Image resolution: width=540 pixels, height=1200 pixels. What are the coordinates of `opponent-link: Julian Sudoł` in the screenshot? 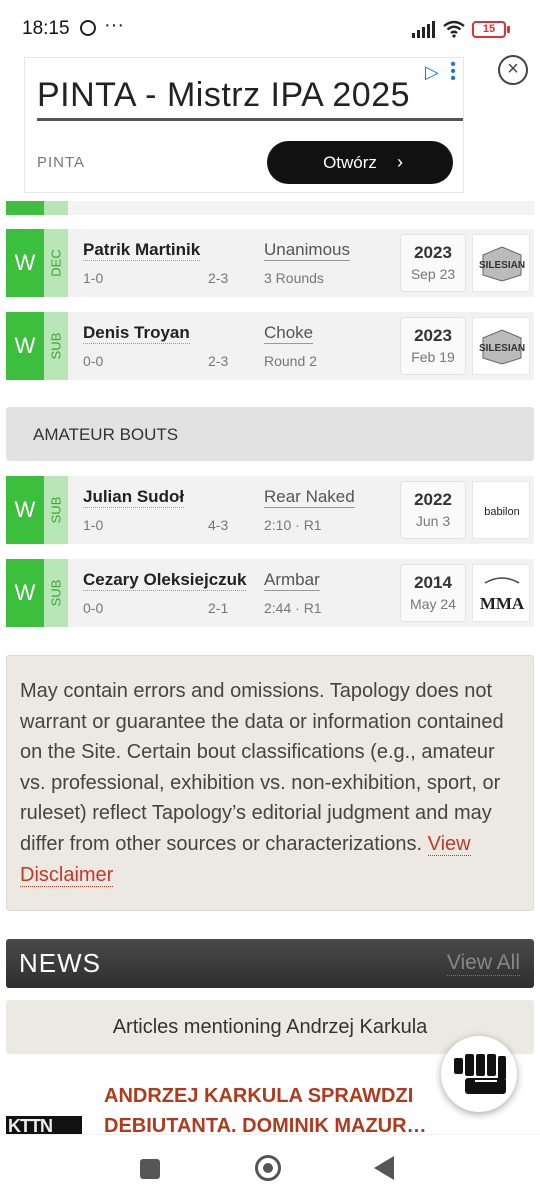 It's located at (134, 497).